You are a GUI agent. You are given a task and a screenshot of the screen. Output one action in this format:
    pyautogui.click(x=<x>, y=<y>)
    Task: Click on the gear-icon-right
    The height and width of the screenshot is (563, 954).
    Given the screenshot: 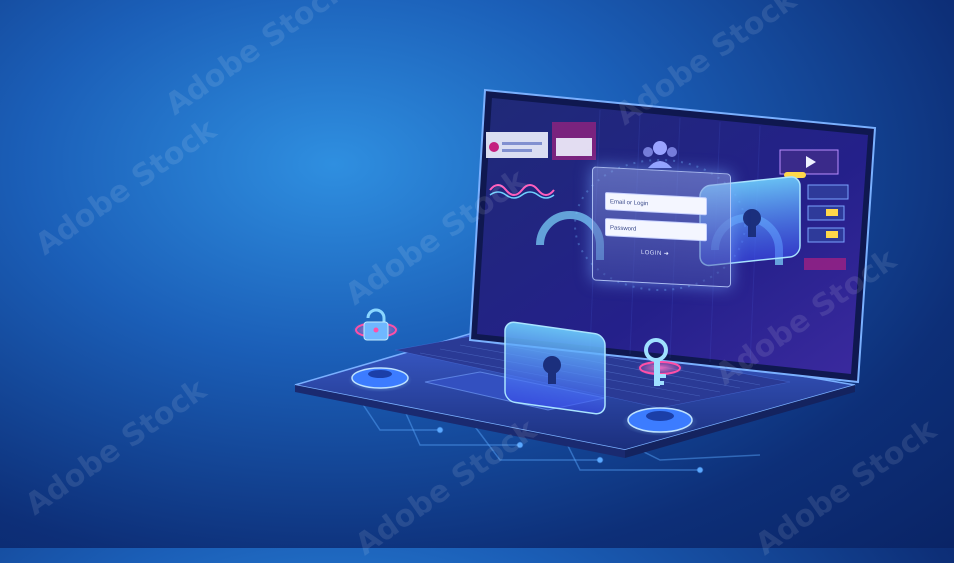 What is the action you would take?
    pyautogui.click(x=660, y=421)
    